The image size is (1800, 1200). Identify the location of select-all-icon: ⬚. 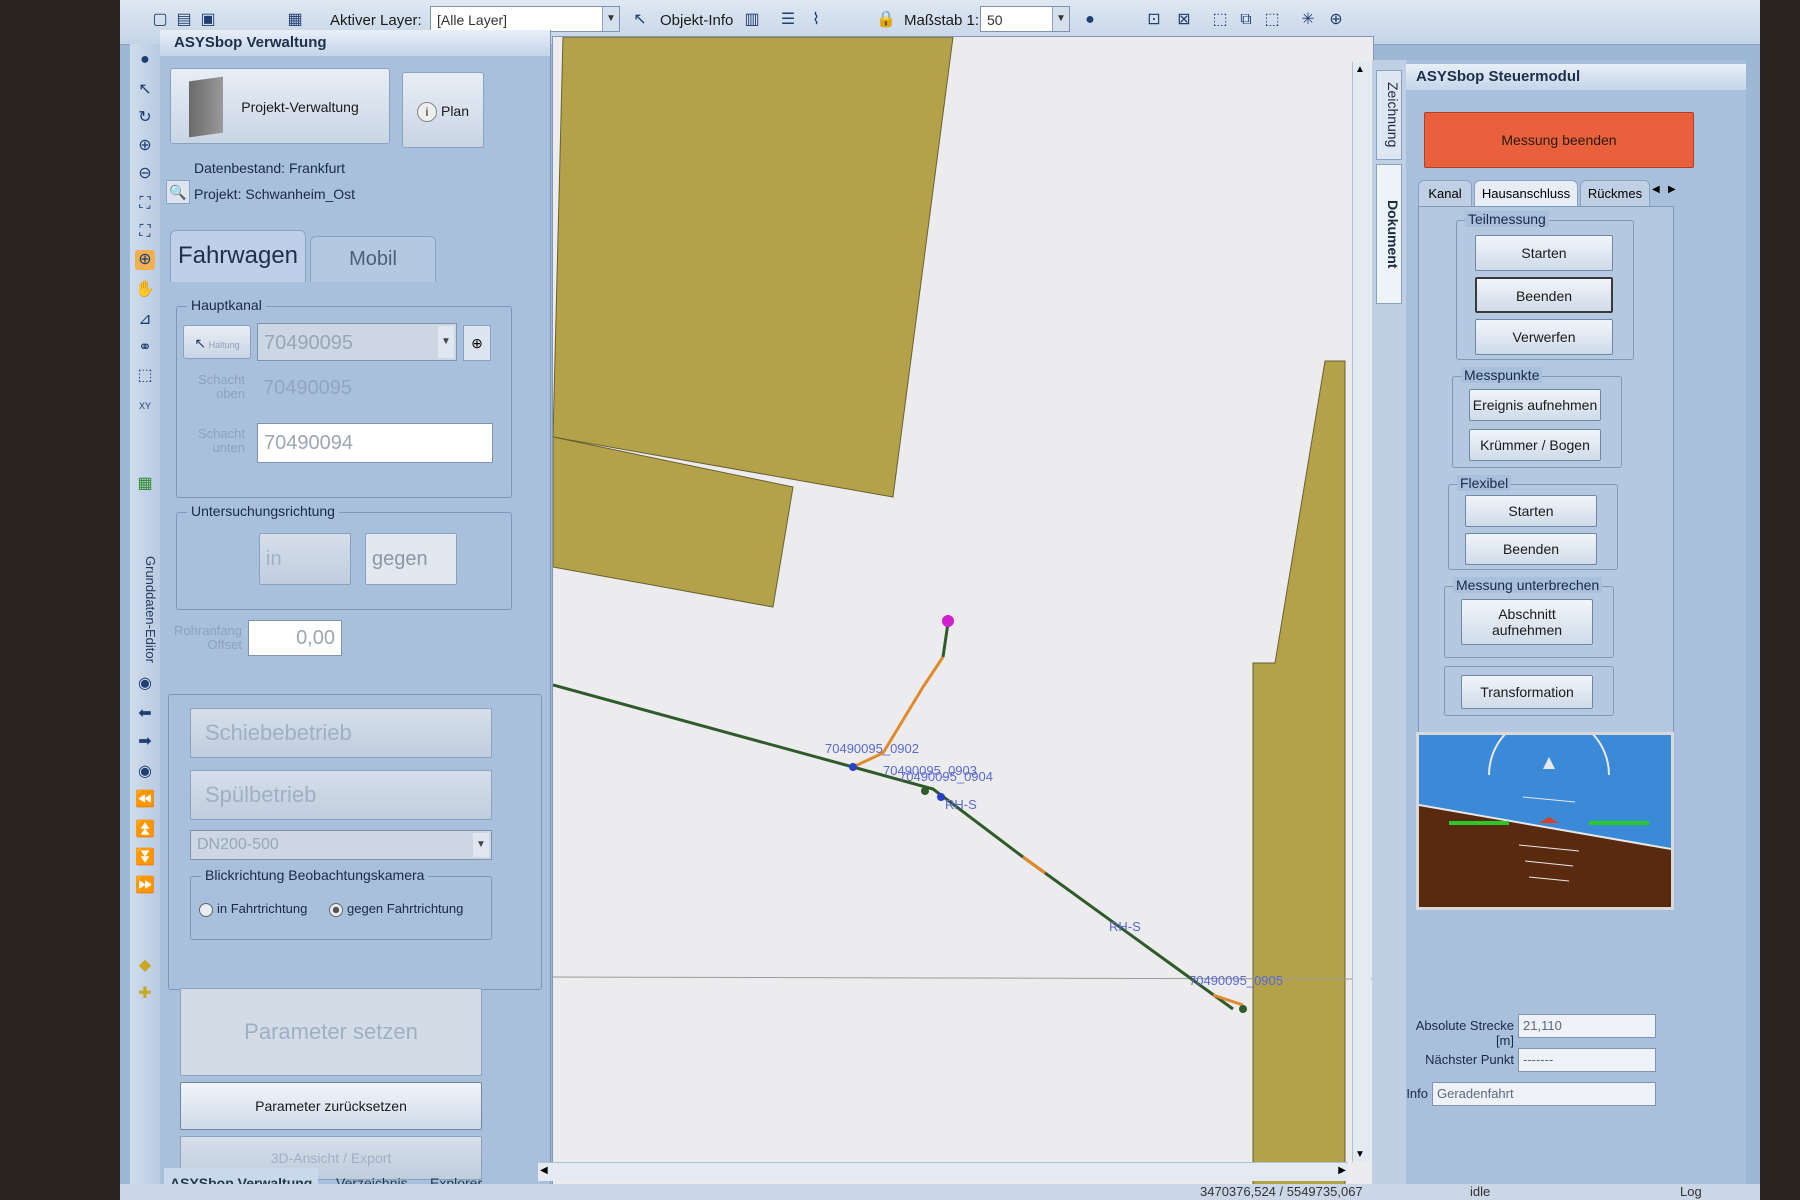
(145, 376).